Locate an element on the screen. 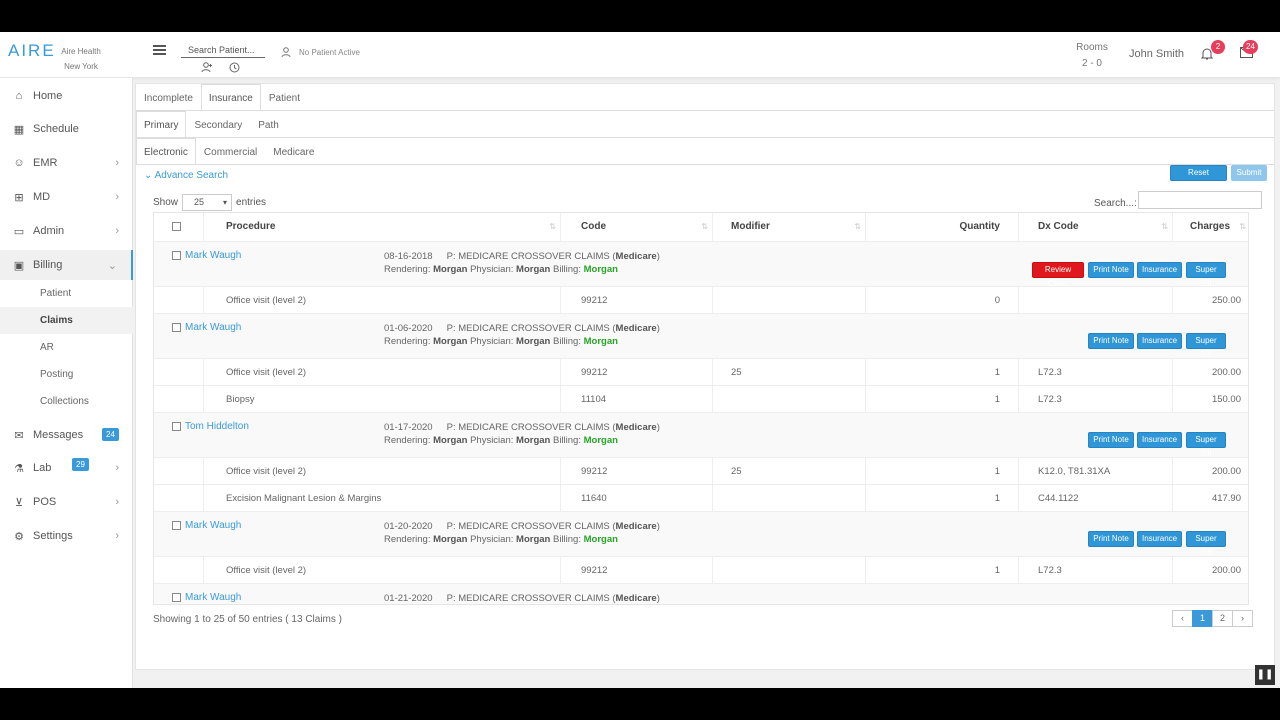 This screenshot has height=720, width=1280. page-1-button: 1 is located at coordinates (1202, 618).